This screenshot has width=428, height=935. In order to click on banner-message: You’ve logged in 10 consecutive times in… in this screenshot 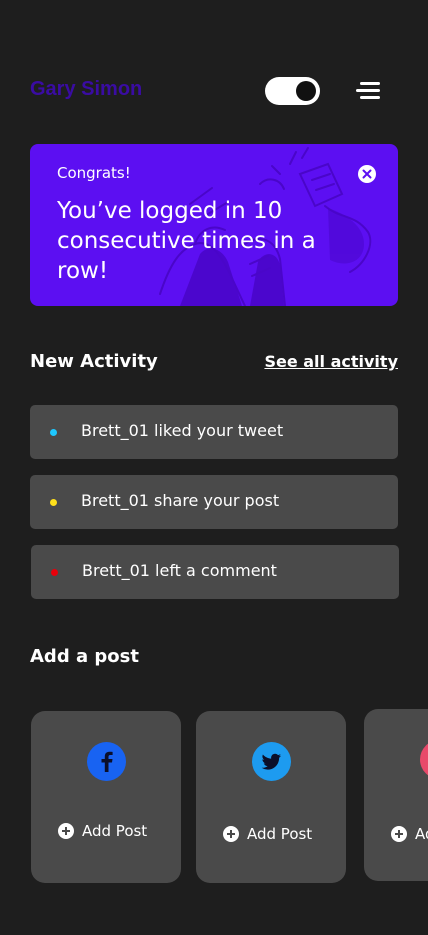, I will do `click(186, 241)`.